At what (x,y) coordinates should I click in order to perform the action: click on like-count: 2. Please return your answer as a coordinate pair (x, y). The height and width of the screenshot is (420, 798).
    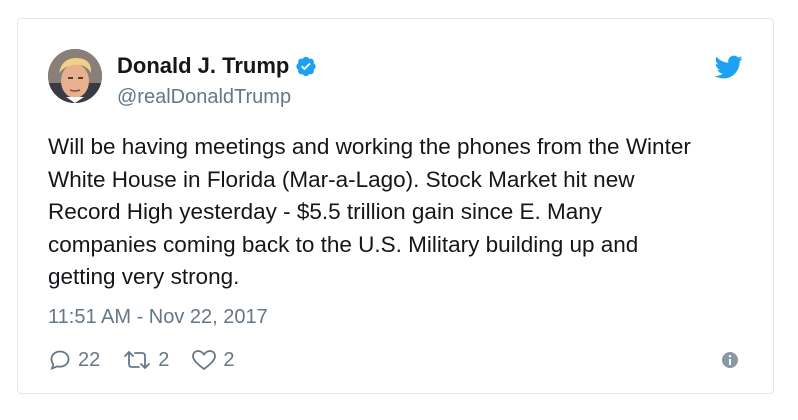
    Looking at the image, I should click on (229, 359).